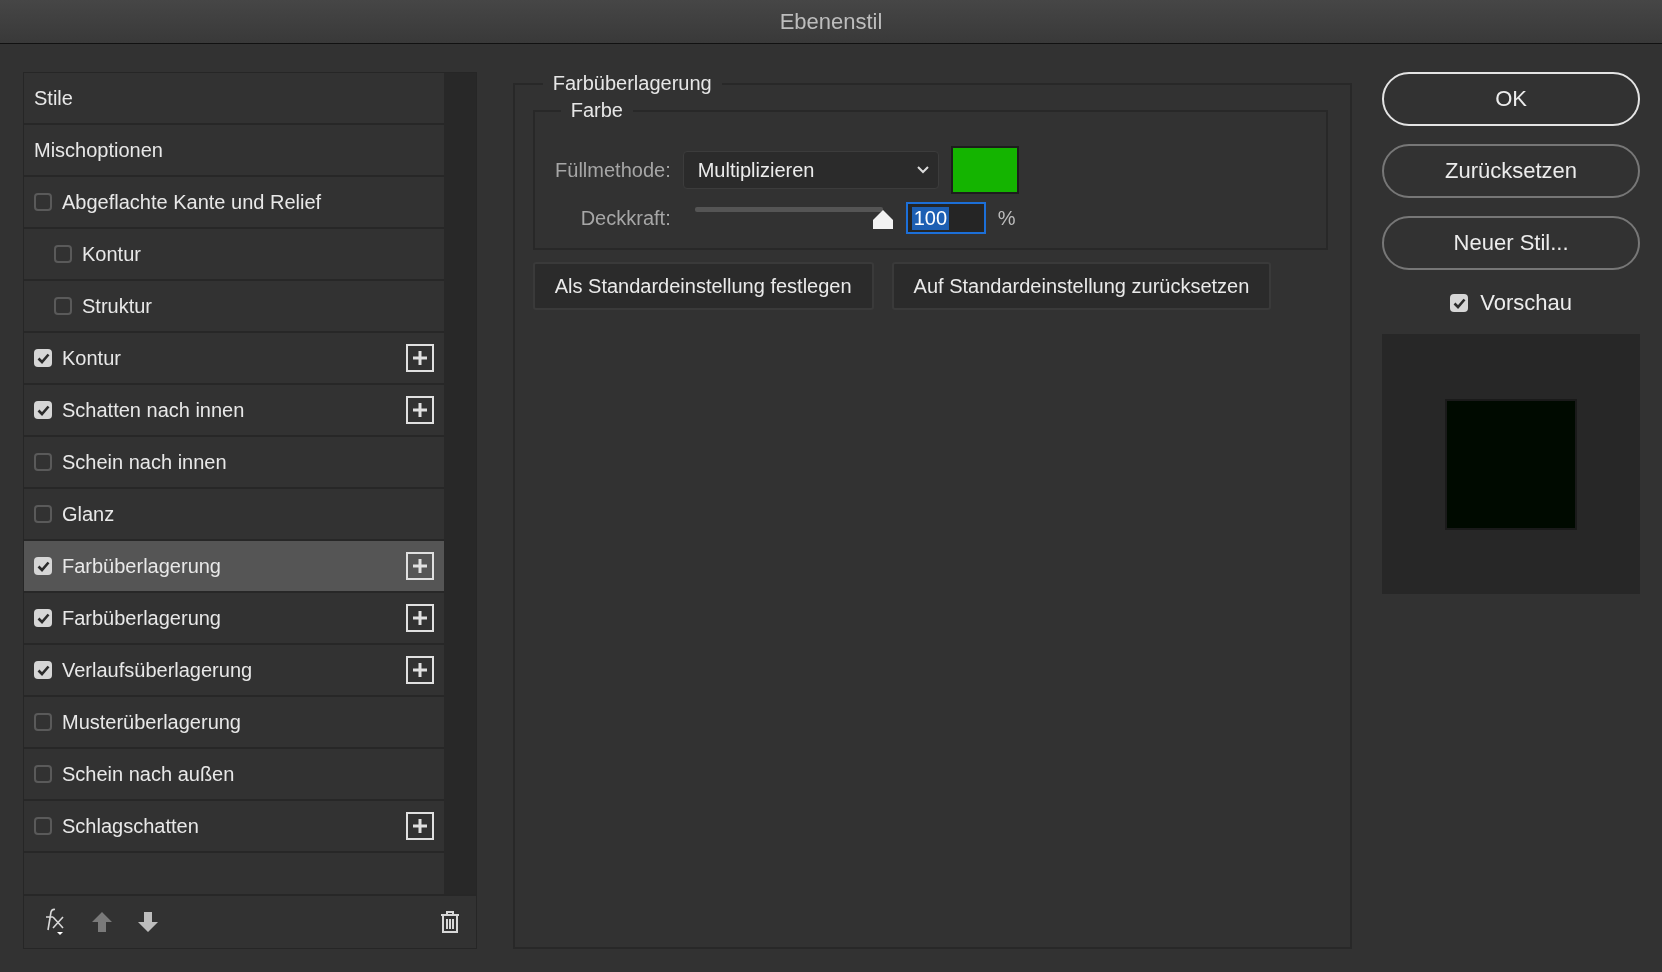 This screenshot has width=1662, height=972. Describe the element at coordinates (882, 220) in the screenshot. I see `slider-thumb` at that location.